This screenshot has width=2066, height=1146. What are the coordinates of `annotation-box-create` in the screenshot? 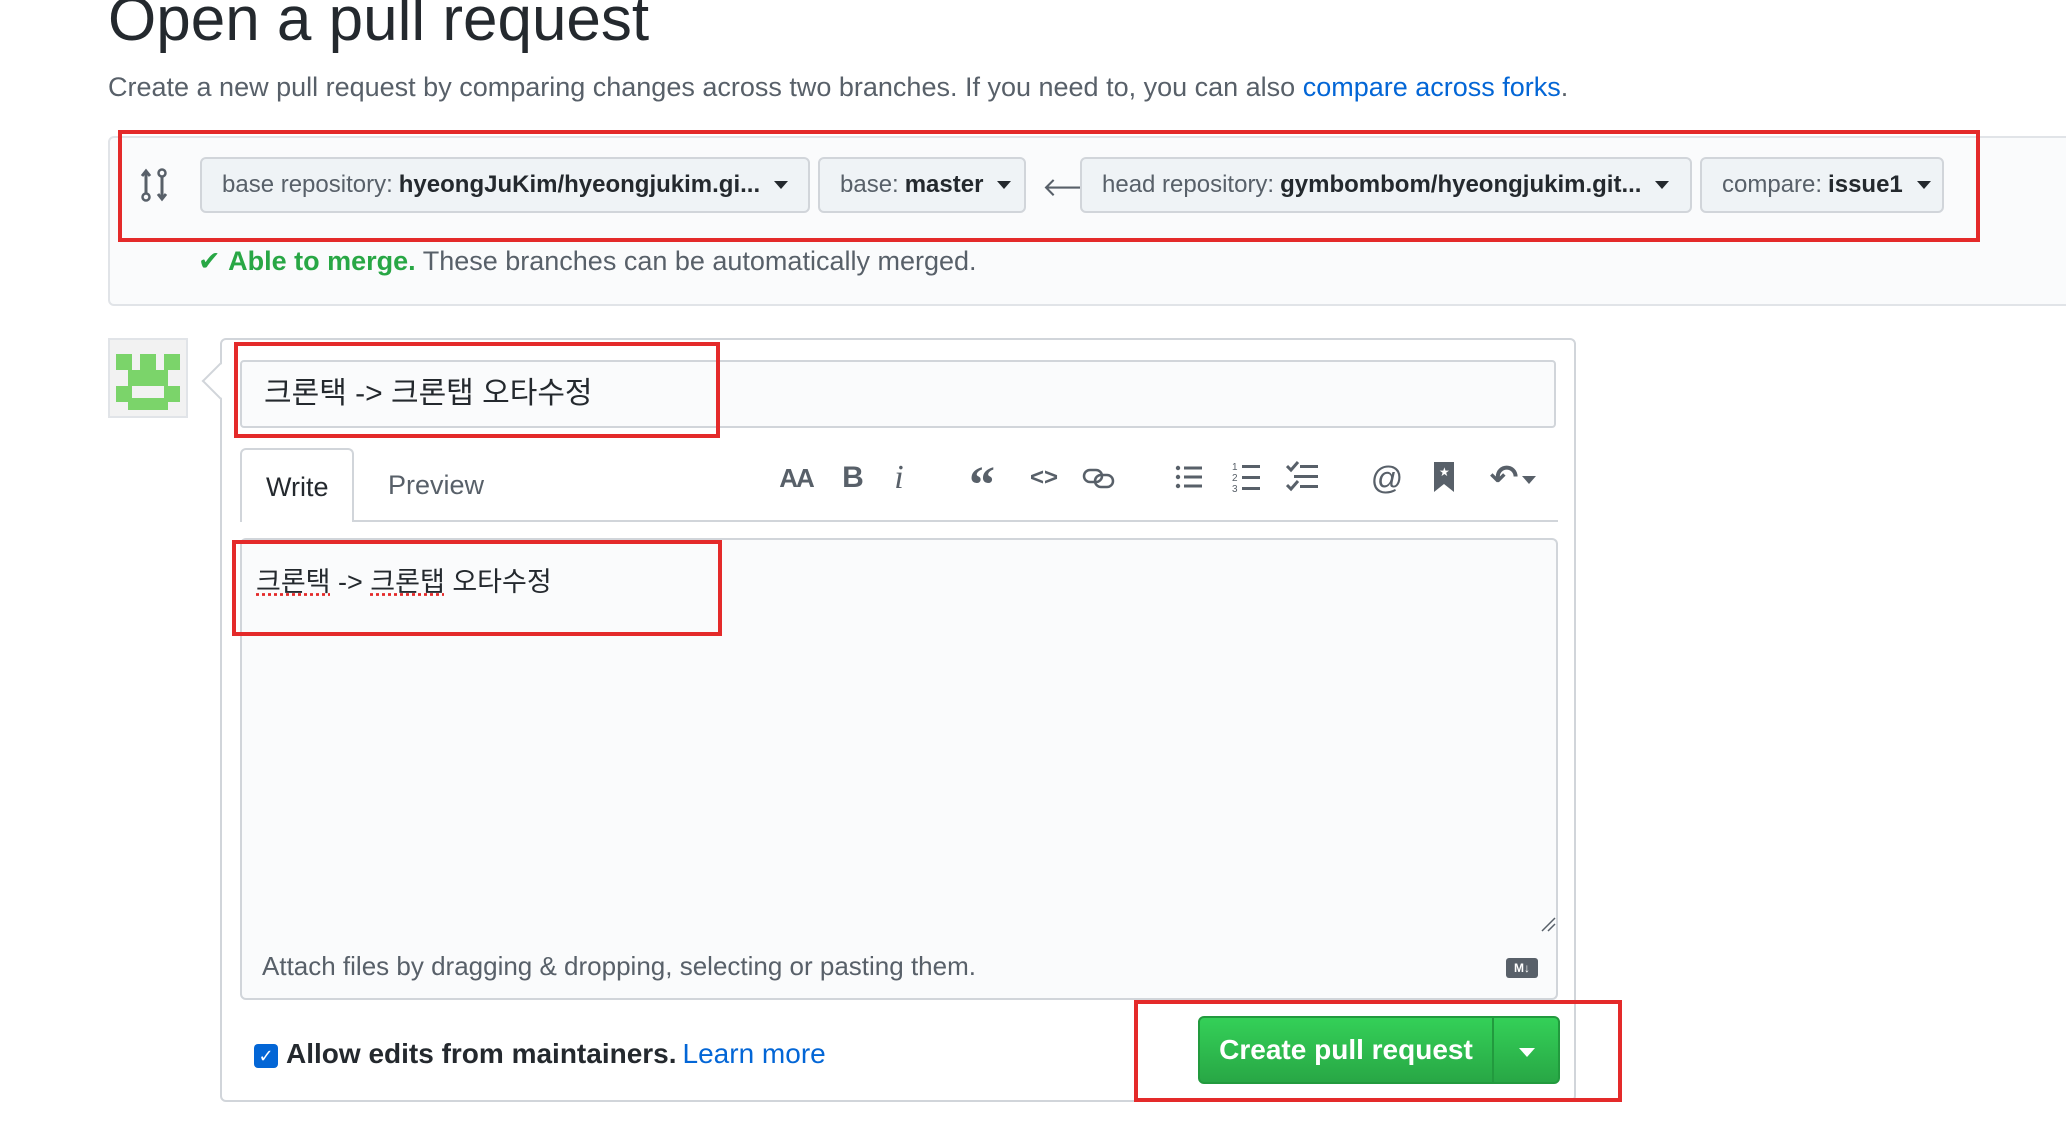 It's located at (1378, 1051).